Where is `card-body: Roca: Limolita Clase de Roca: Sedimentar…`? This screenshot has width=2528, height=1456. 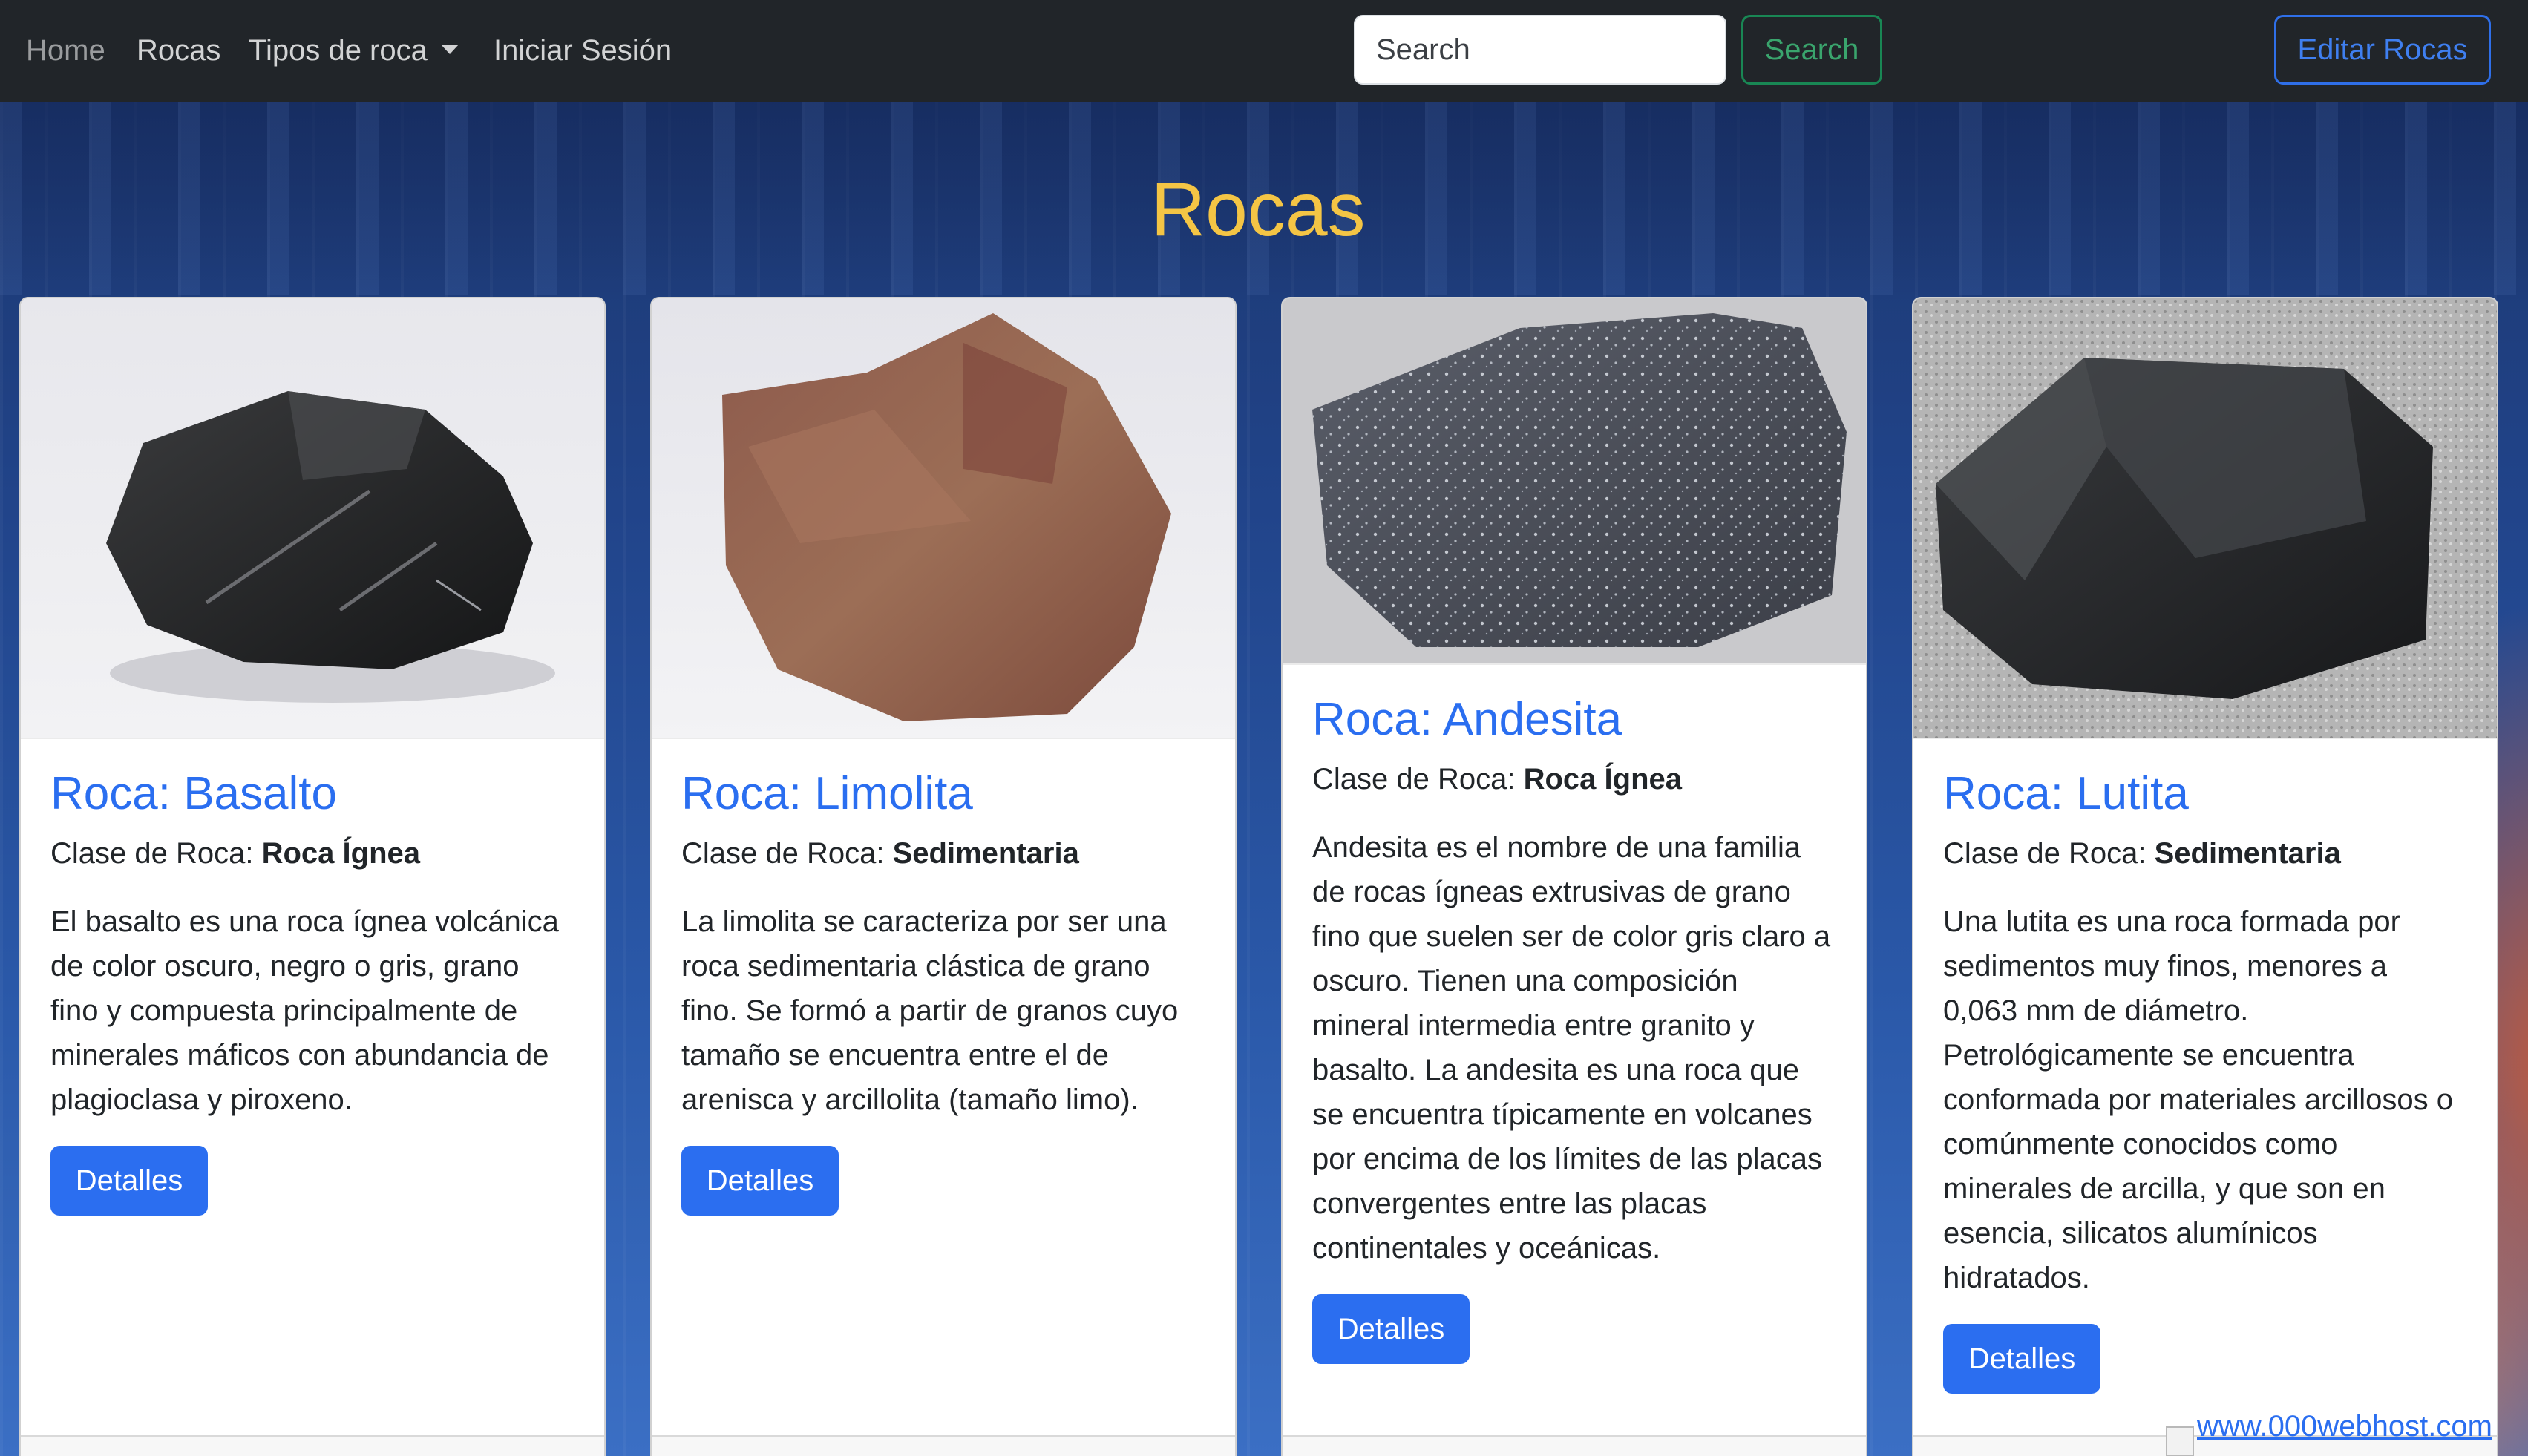 card-body: Roca: Limolita Clase de Roca: Sedimentar… is located at coordinates (944, 991).